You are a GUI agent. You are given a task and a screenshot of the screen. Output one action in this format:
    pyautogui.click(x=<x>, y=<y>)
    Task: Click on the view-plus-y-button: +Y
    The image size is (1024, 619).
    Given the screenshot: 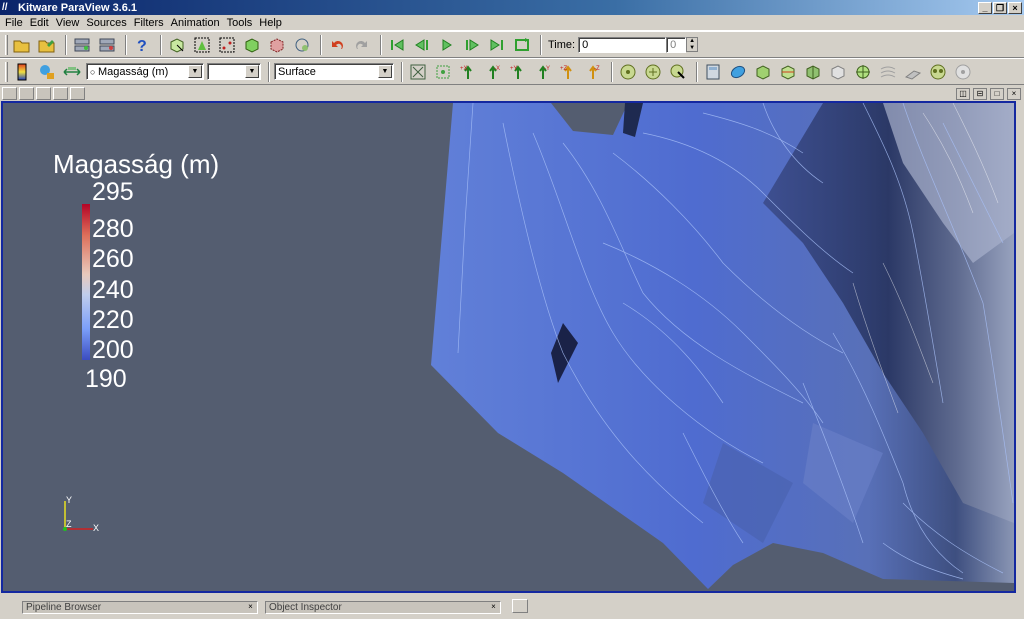 What is the action you would take?
    pyautogui.click(x=518, y=72)
    